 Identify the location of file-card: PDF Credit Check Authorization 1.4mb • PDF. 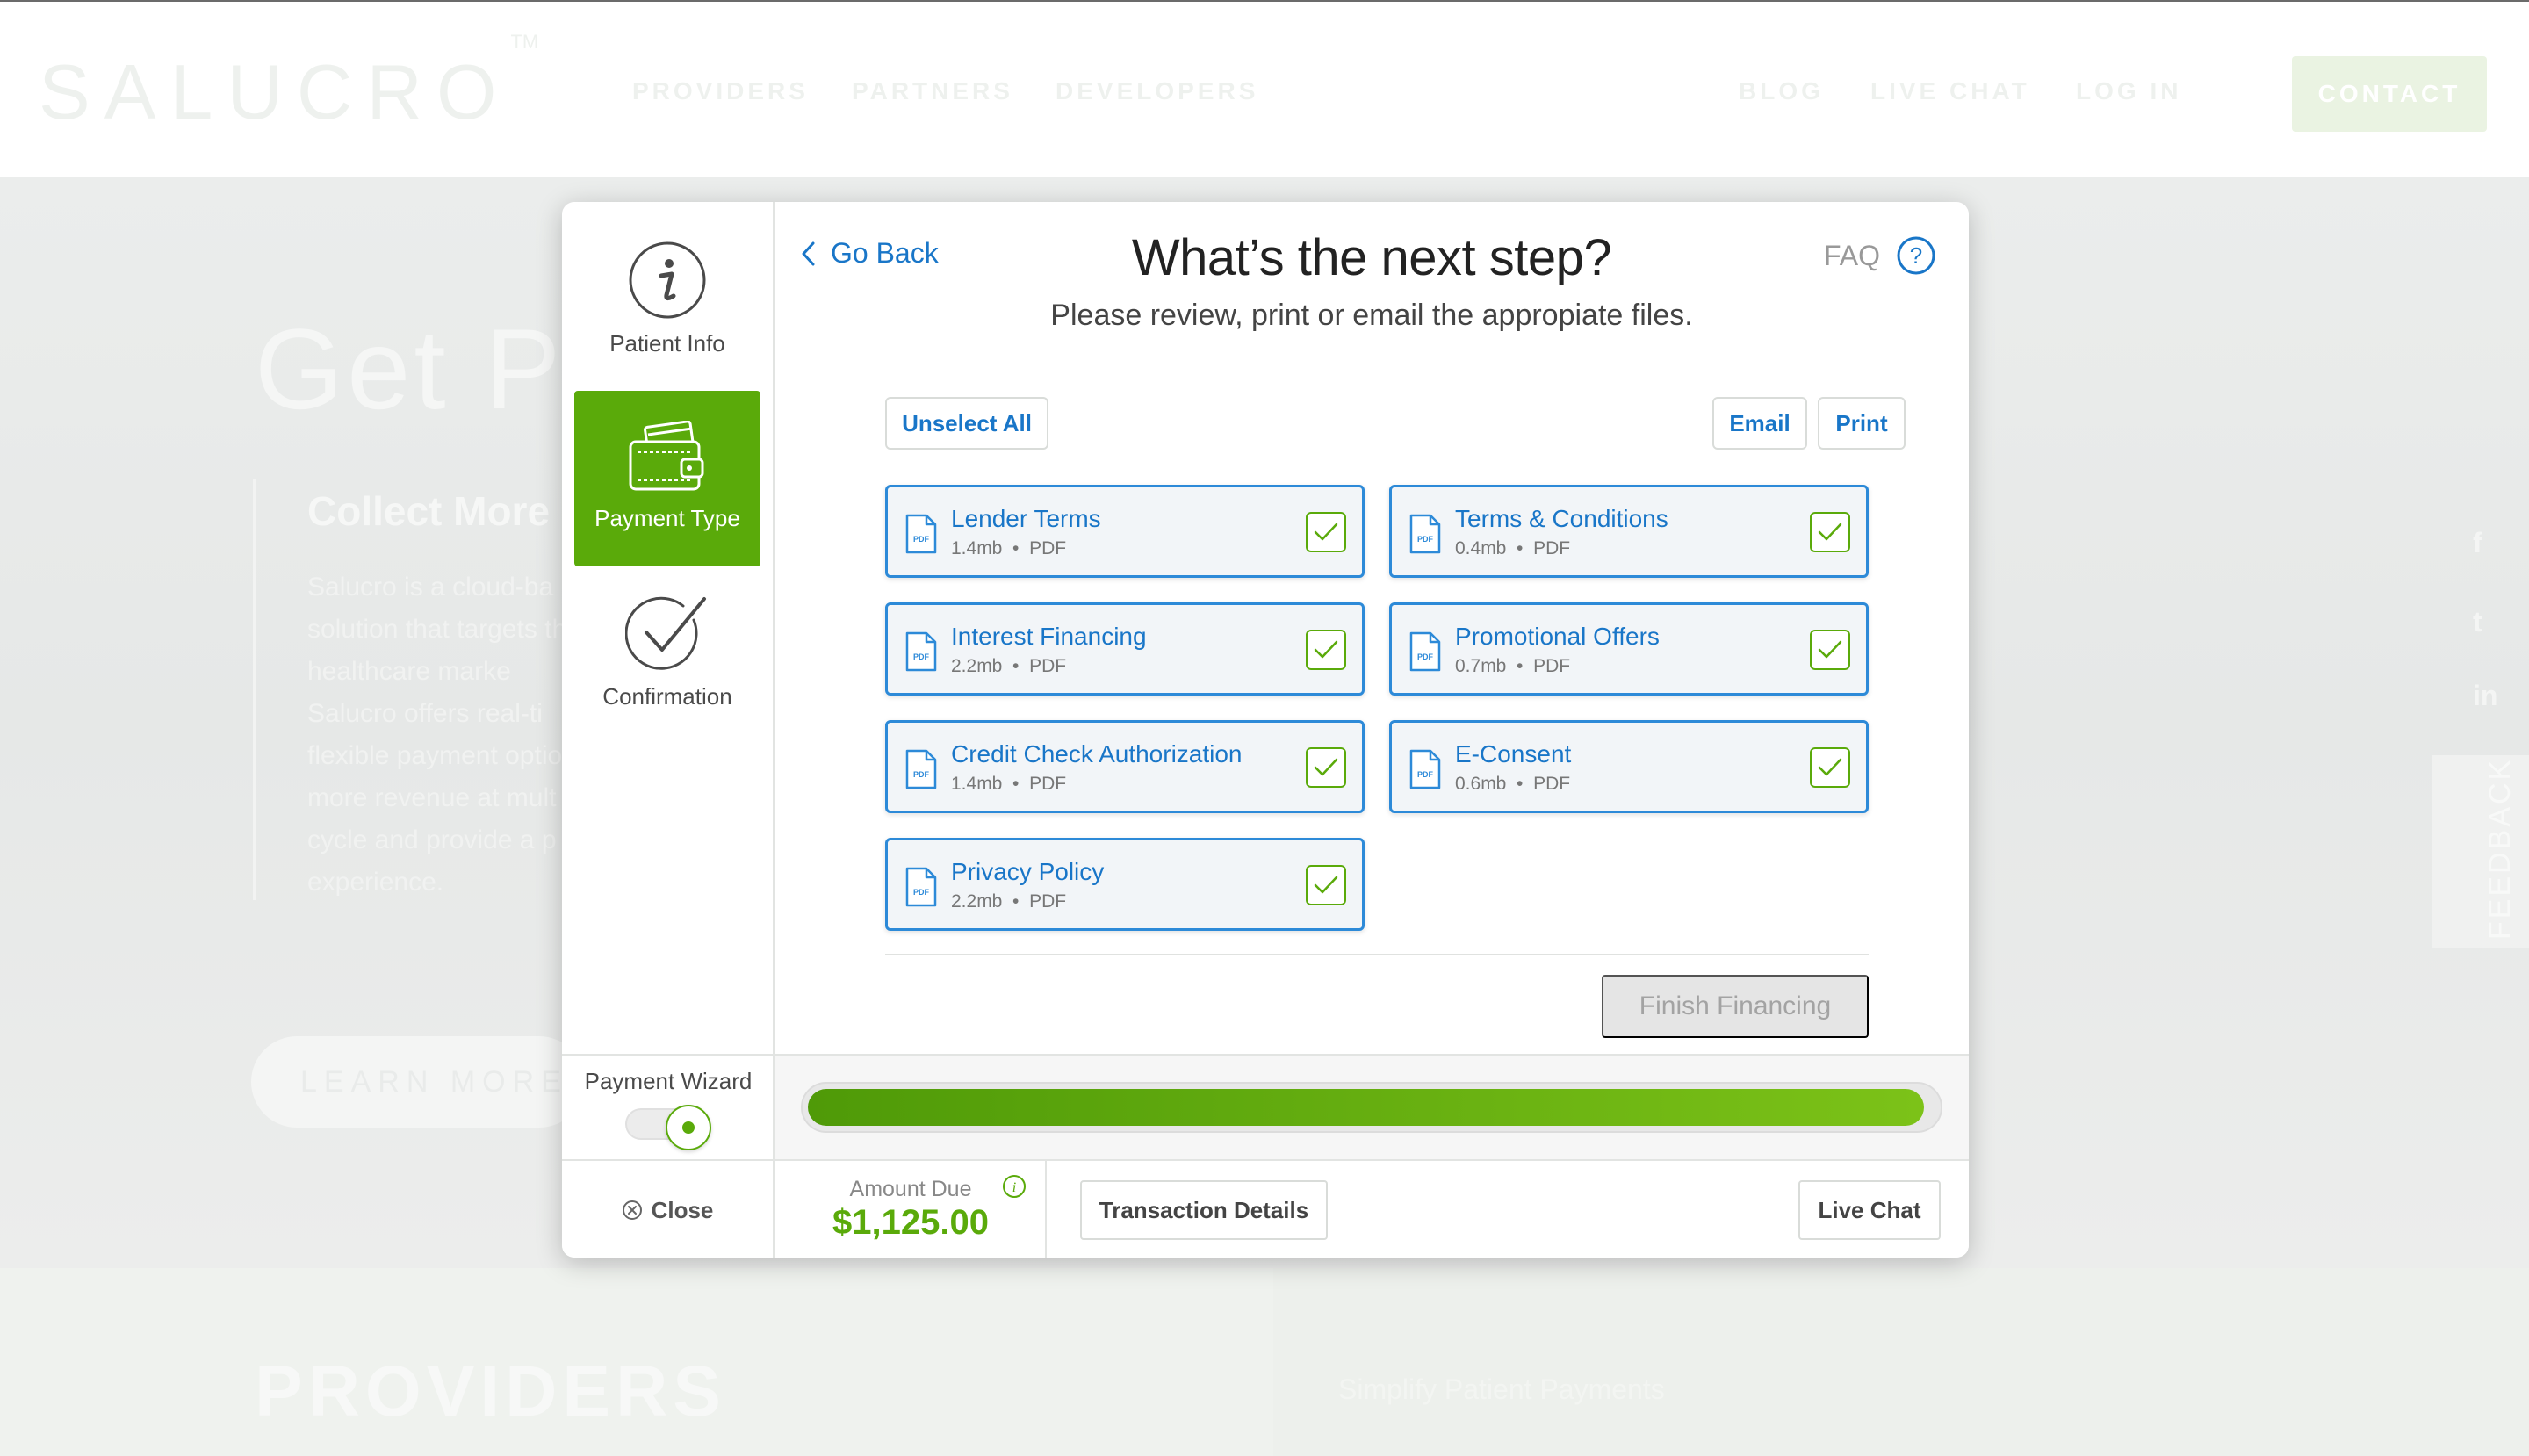
(1125, 766).